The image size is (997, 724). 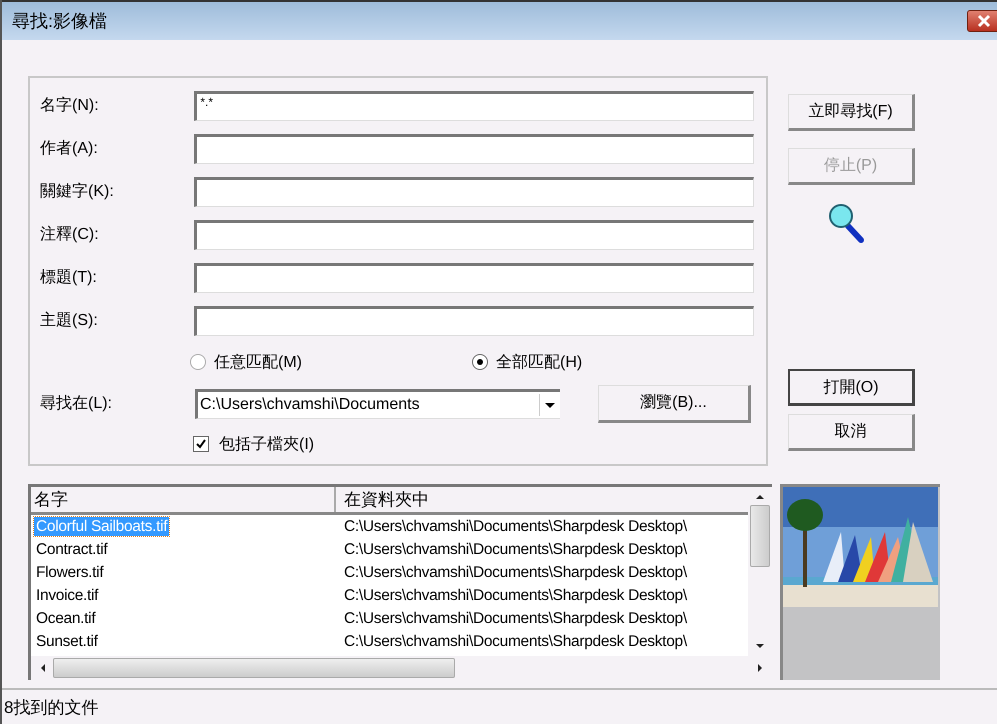 What do you see at coordinates (51, 707) in the screenshot?
I see `status-text: 8找到的文件` at bounding box center [51, 707].